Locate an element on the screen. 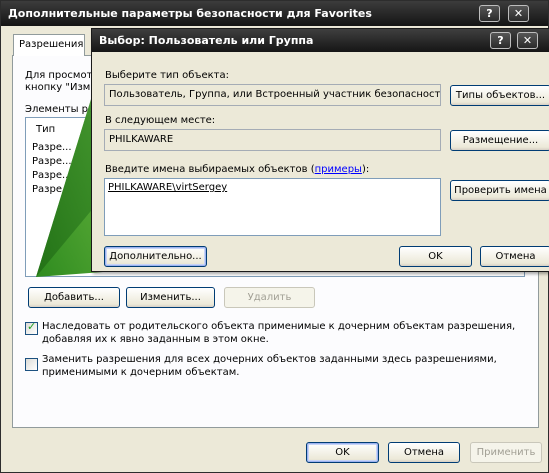  intro-text-line2: кнопку "Изм is located at coordinates (58, 87).